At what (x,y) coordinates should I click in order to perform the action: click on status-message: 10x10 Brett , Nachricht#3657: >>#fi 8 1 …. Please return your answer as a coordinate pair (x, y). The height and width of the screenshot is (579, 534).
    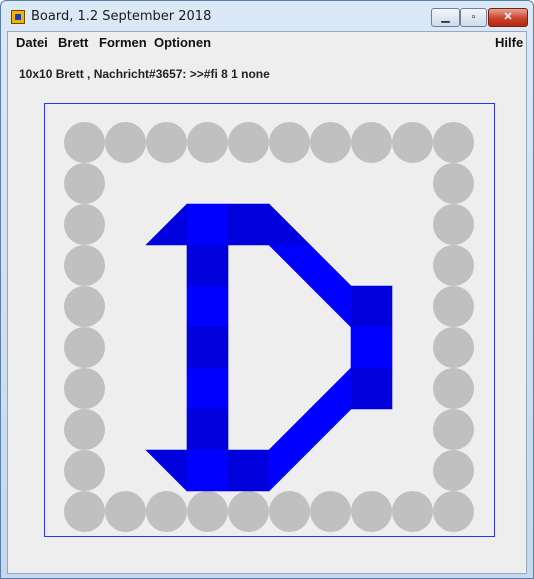
    Looking at the image, I should click on (144, 74).